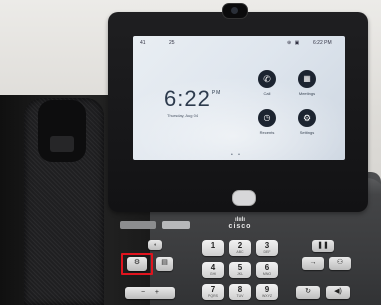 This screenshot has width=381, height=305. I want to click on label-strip-right, so click(176, 225).